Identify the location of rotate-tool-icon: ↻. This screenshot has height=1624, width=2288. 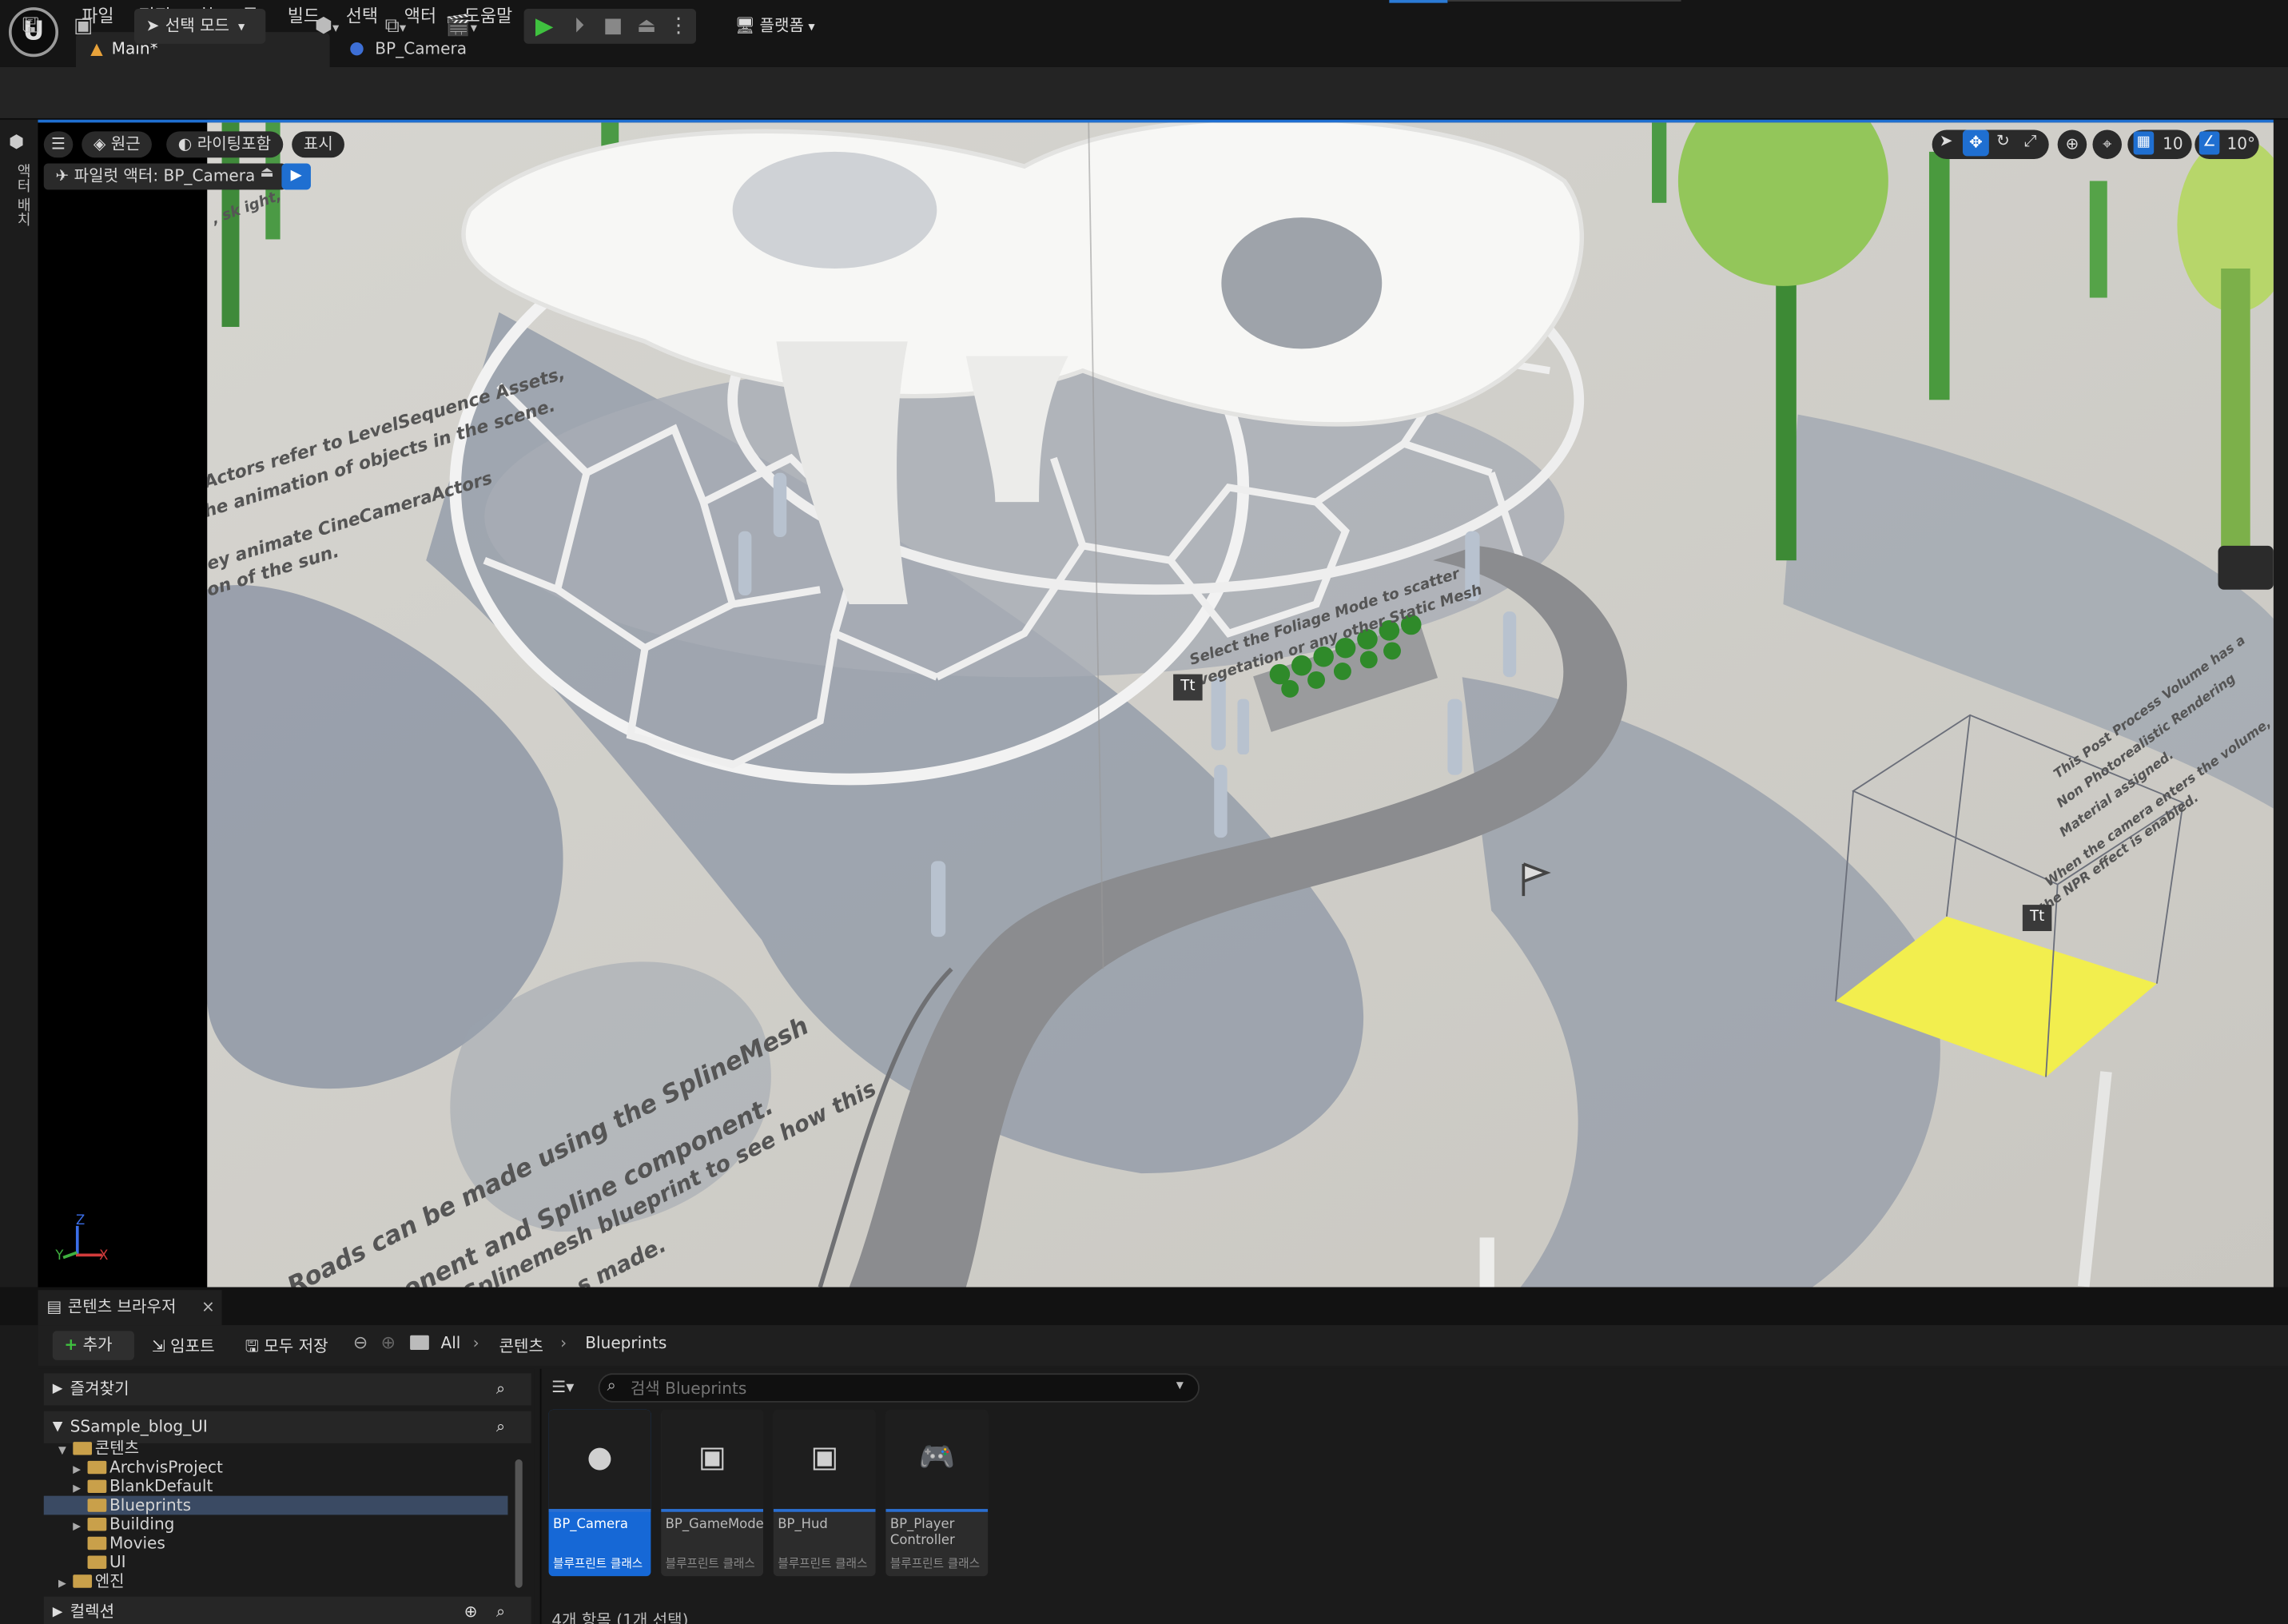
(2003, 140).